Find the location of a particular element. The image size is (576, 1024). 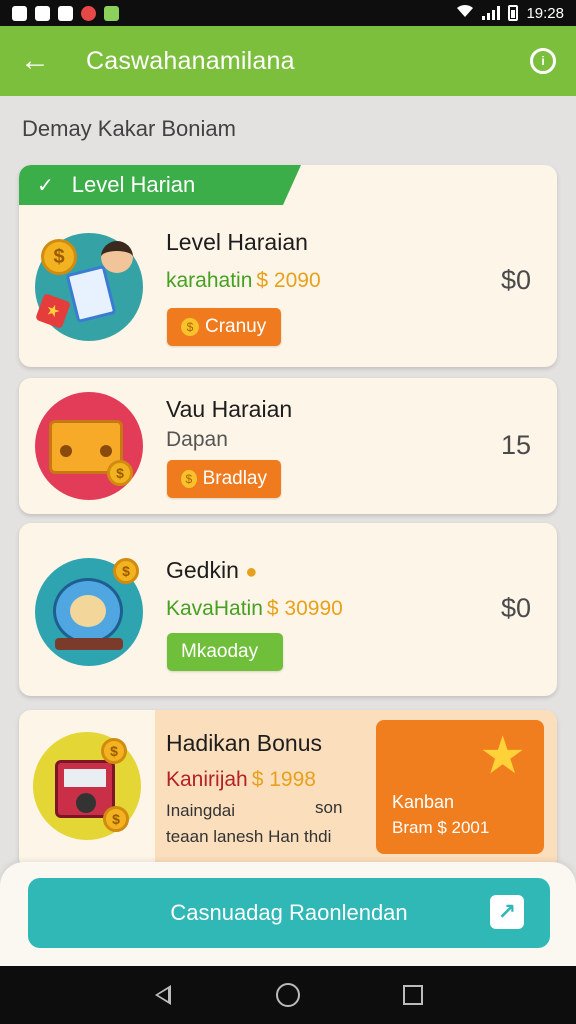

game-notification-icon is located at coordinates (111, 13).